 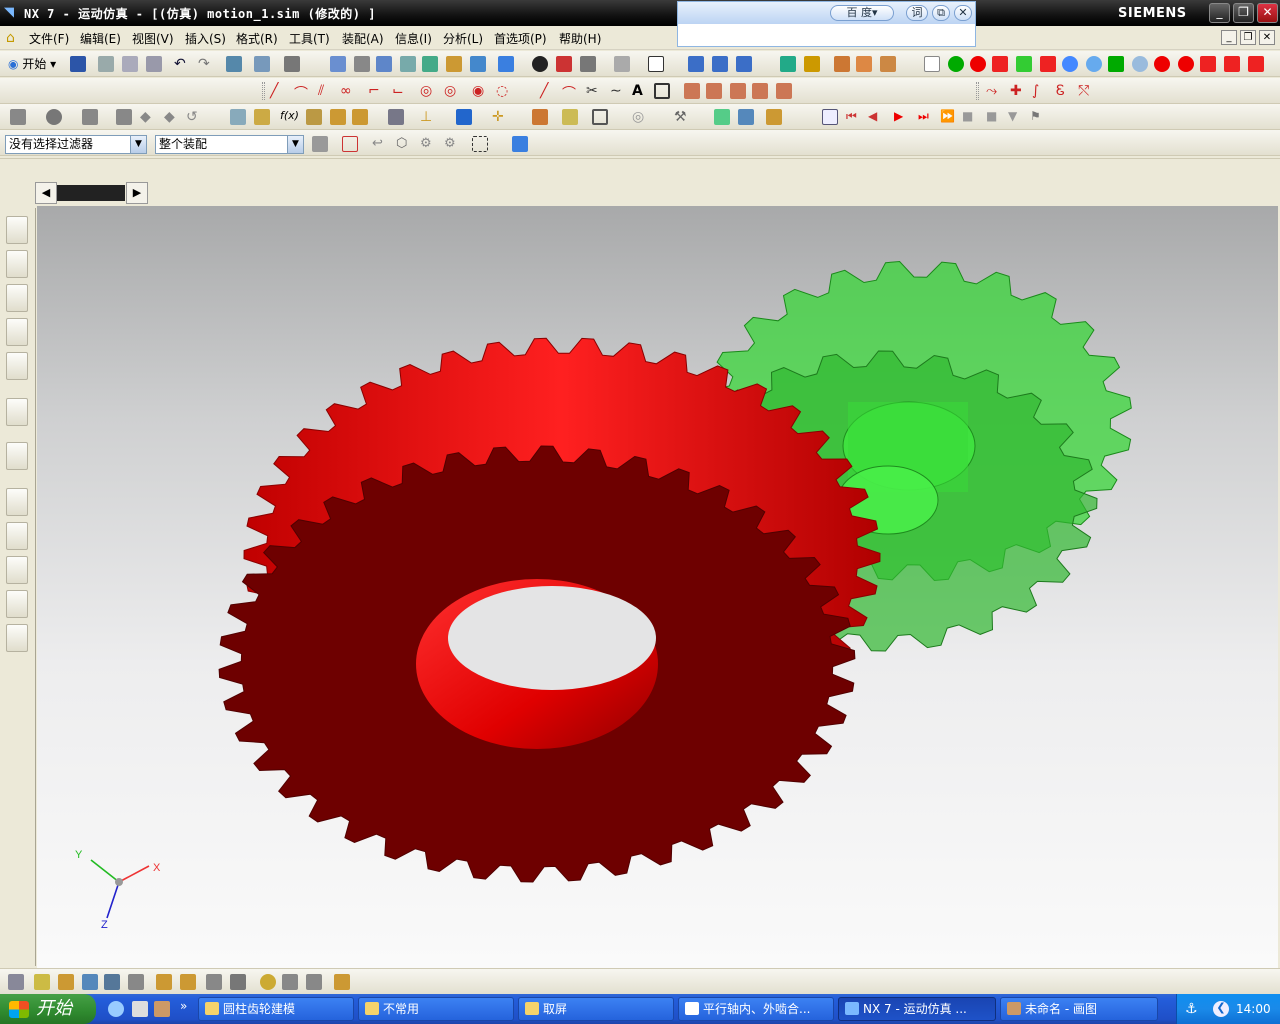 What do you see at coordinates (314, 982) in the screenshot?
I see `fastener-icon` at bounding box center [314, 982].